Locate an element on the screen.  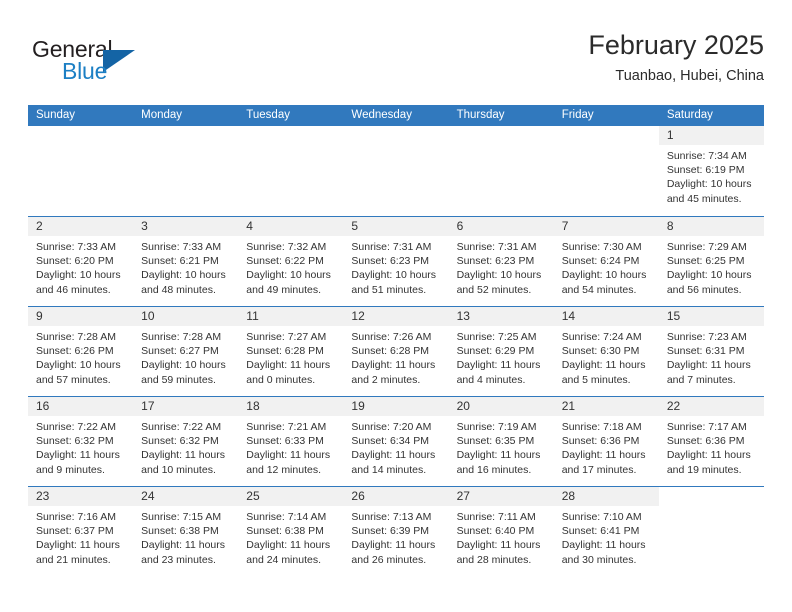
day-number: 18 is located at coordinates (253, 406).